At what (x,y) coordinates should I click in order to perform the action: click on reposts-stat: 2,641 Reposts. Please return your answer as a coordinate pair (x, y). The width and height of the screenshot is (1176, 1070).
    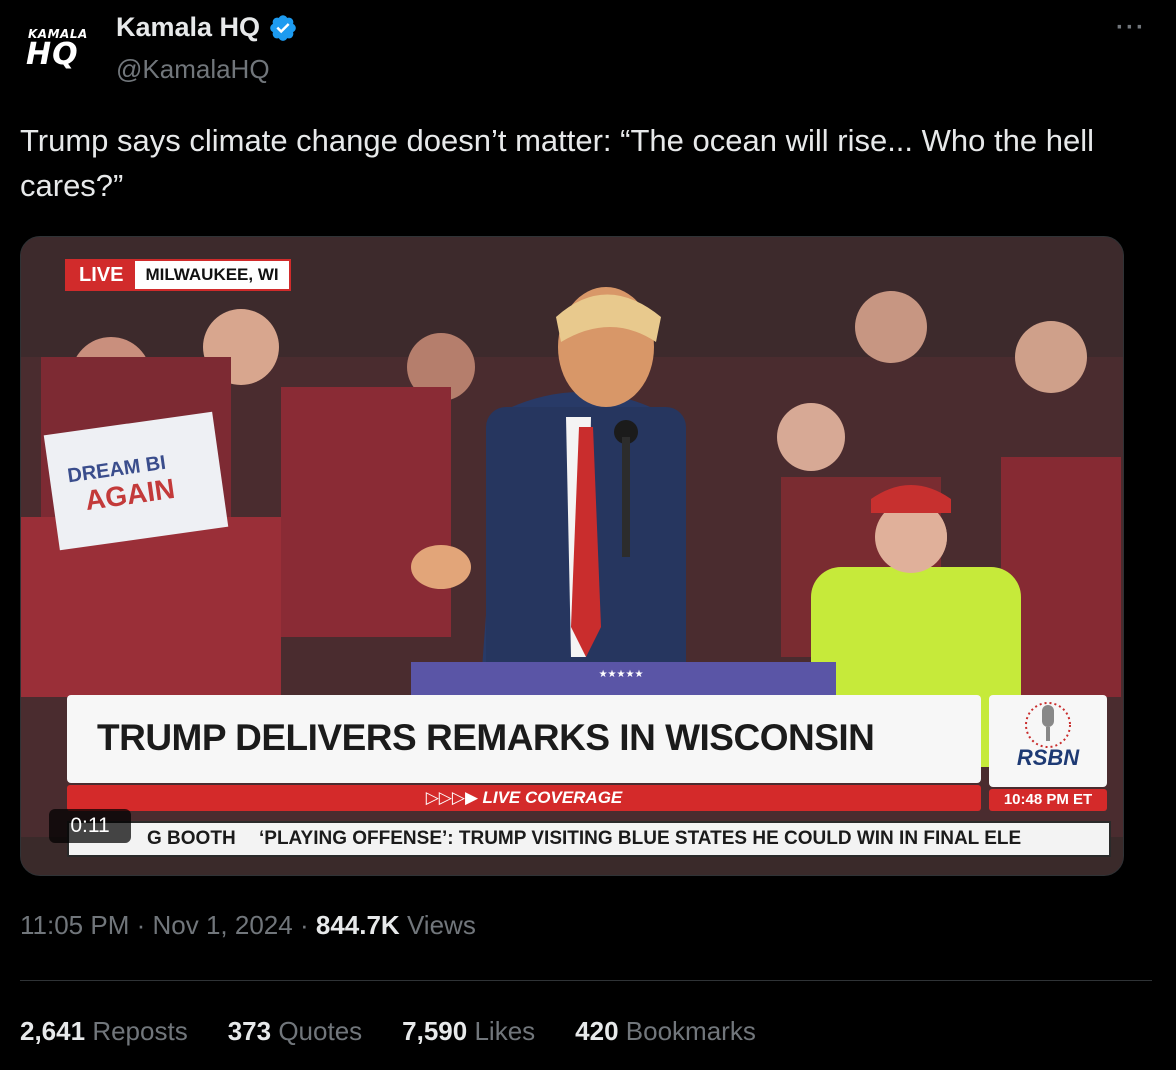
    Looking at the image, I should click on (104, 1031).